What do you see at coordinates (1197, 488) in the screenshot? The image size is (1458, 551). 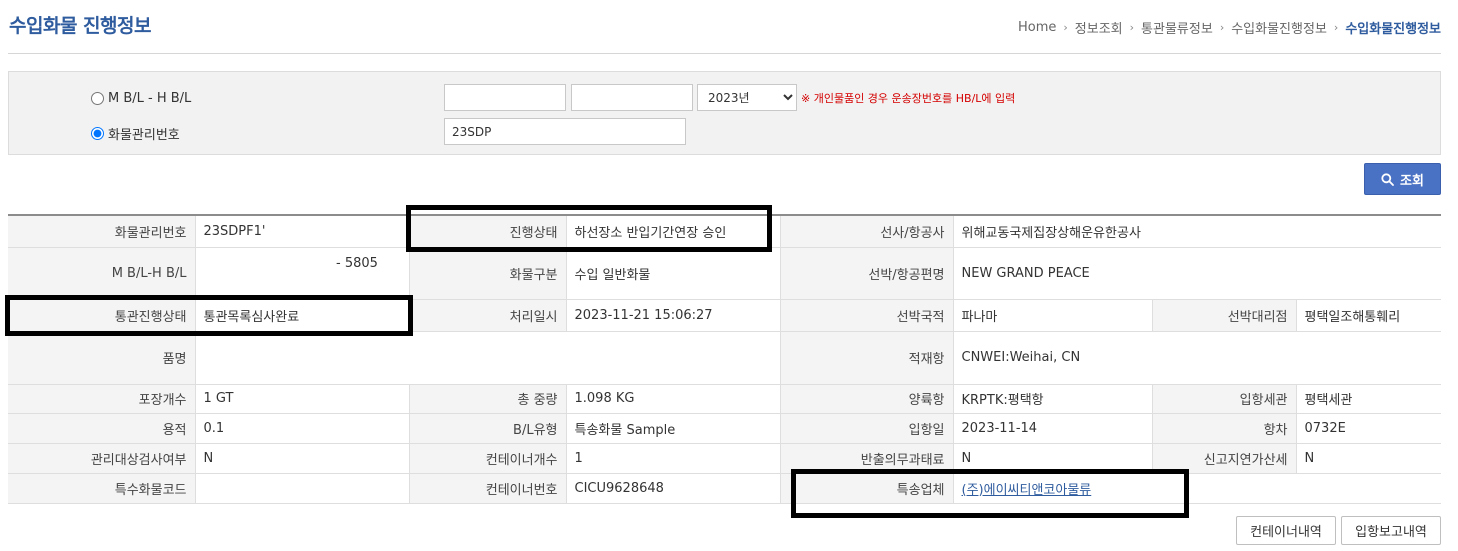 I see `value-express-company: (주)에이씨티앤코아물류` at bounding box center [1197, 488].